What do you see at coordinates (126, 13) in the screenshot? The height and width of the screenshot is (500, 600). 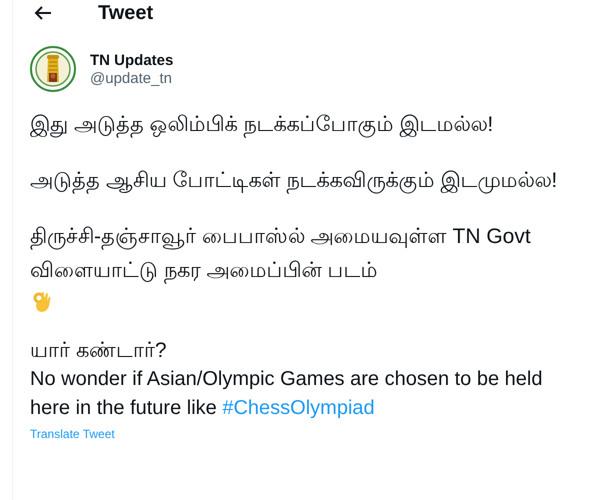 I see `page-title: Tweet` at bounding box center [126, 13].